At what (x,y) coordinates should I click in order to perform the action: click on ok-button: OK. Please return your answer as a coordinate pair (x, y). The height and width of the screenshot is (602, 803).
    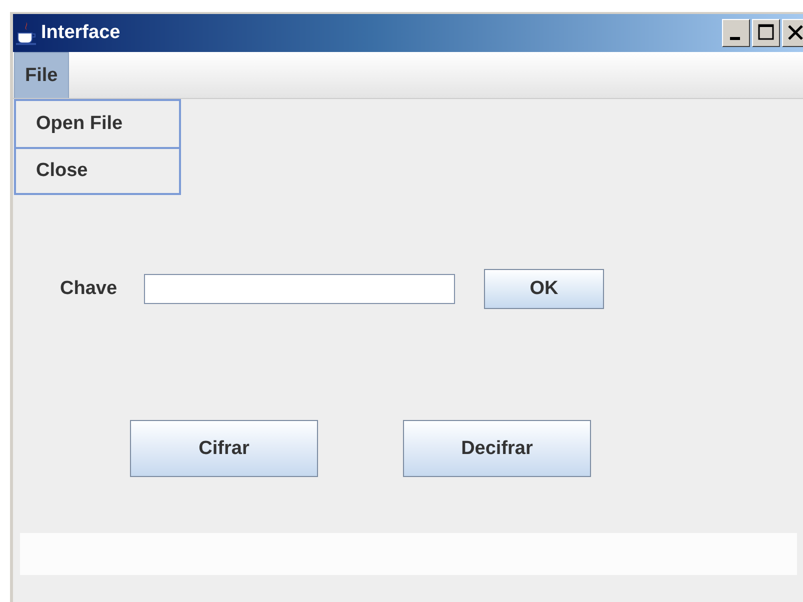
    Looking at the image, I should click on (544, 289).